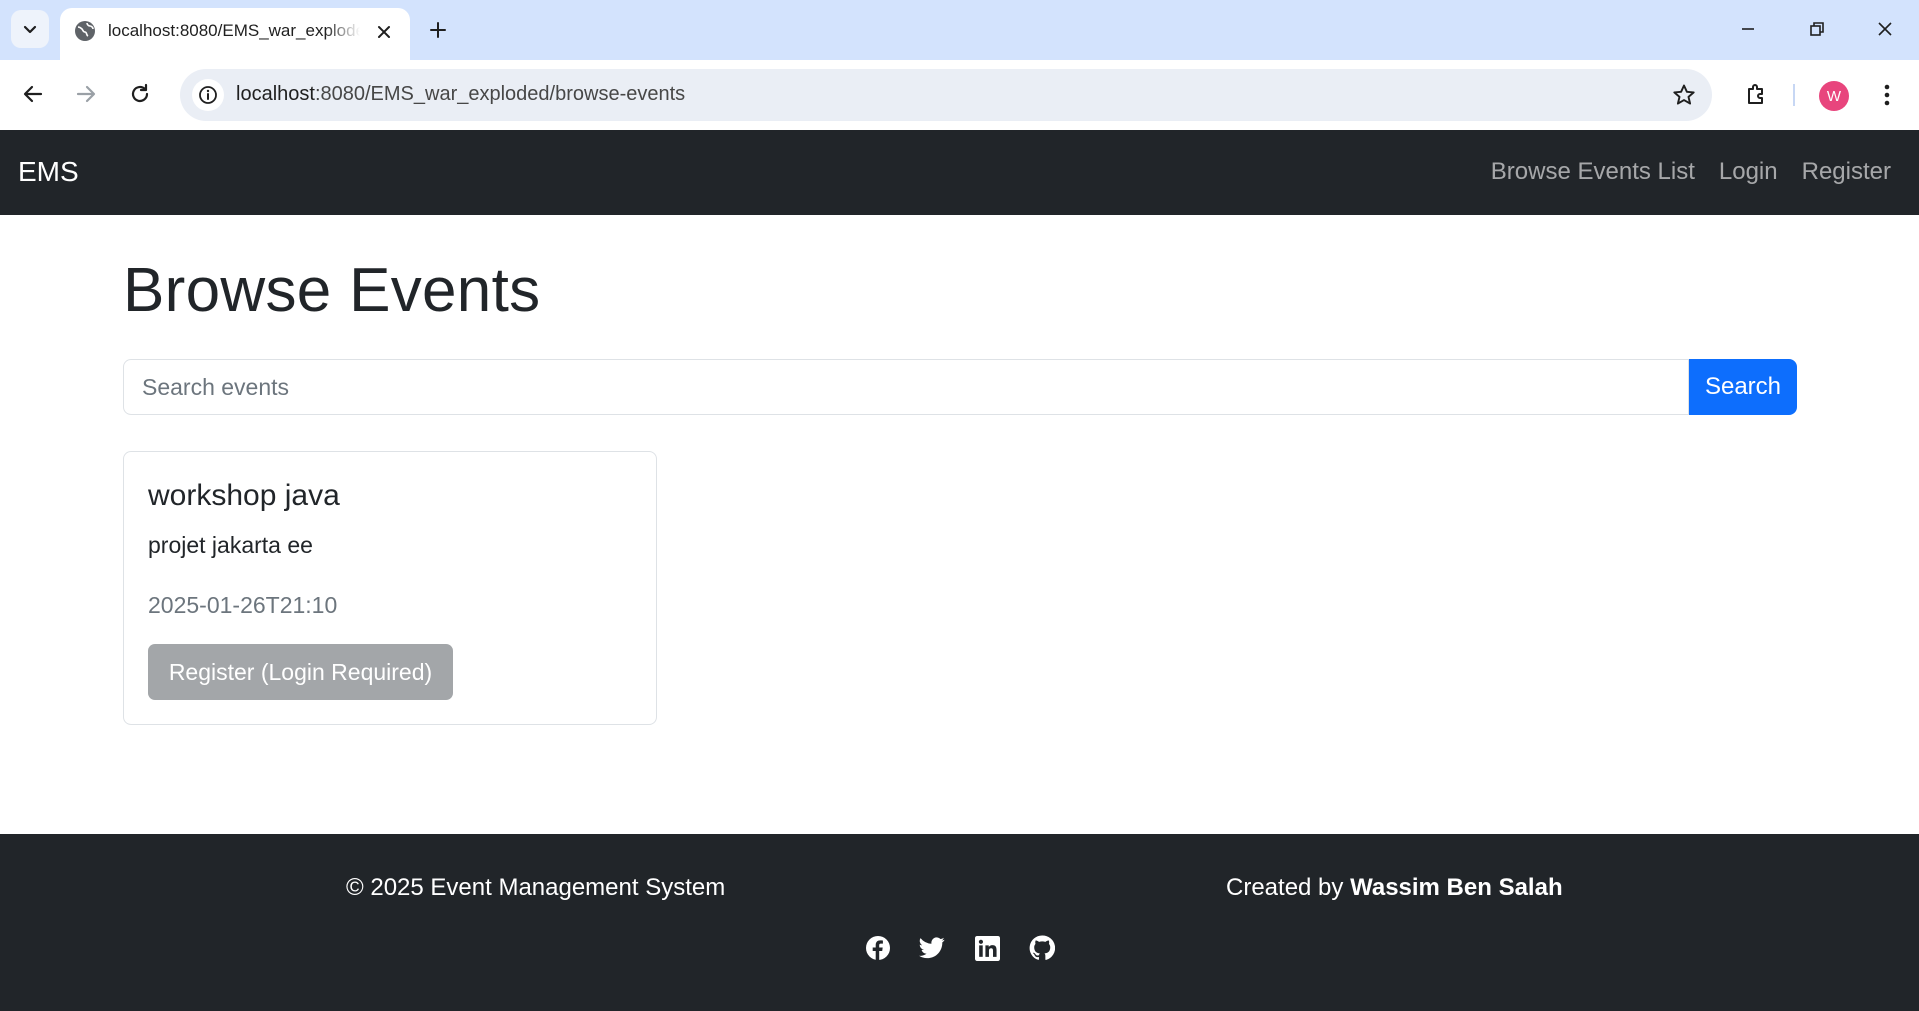 This screenshot has height=1011, width=1919. I want to click on new-tab-button, so click(438, 30).